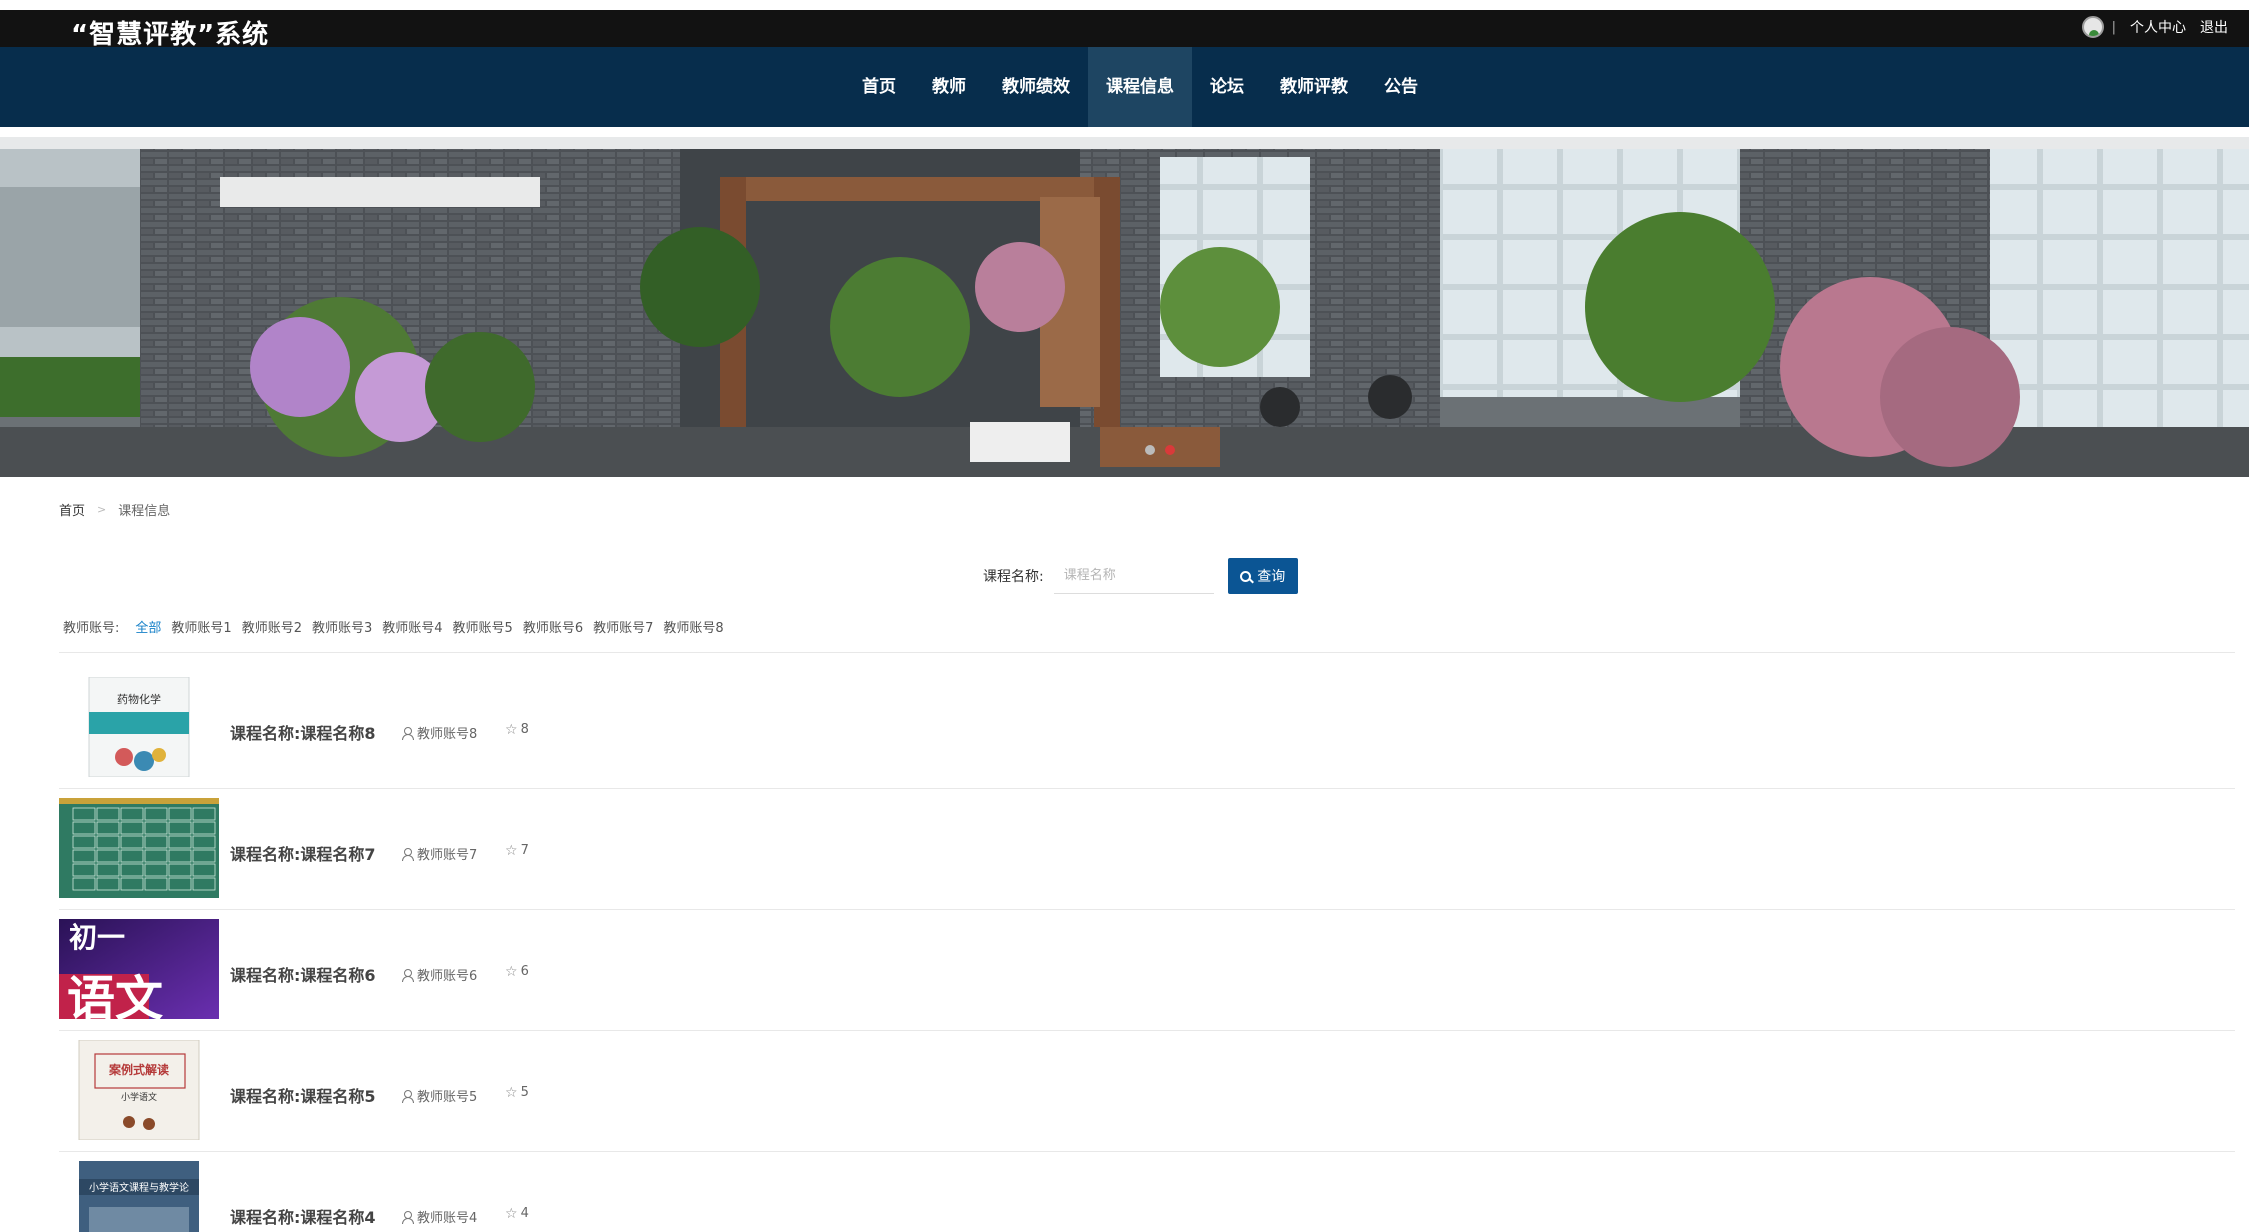  Describe the element at coordinates (2158, 27) in the screenshot. I see `personal-center-link: 个人中心` at that location.